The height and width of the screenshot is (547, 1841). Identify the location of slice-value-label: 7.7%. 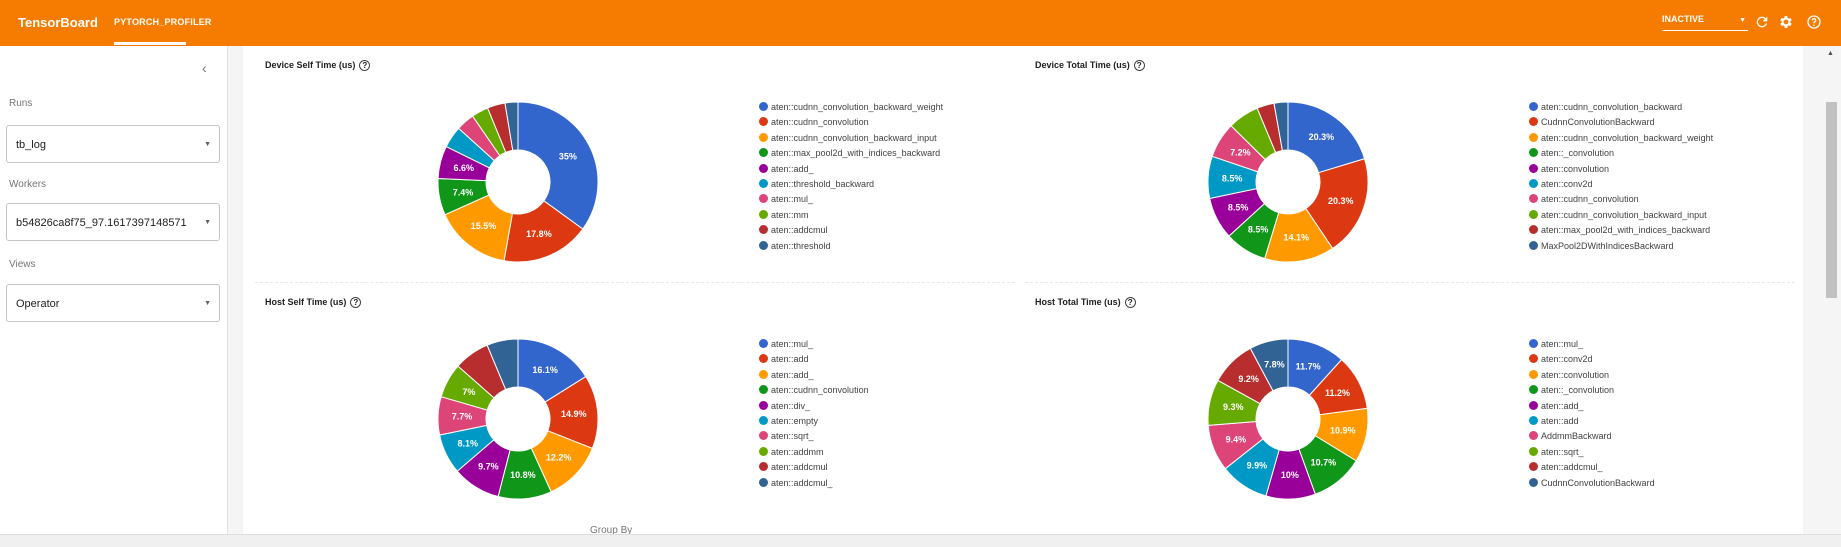
(462, 417).